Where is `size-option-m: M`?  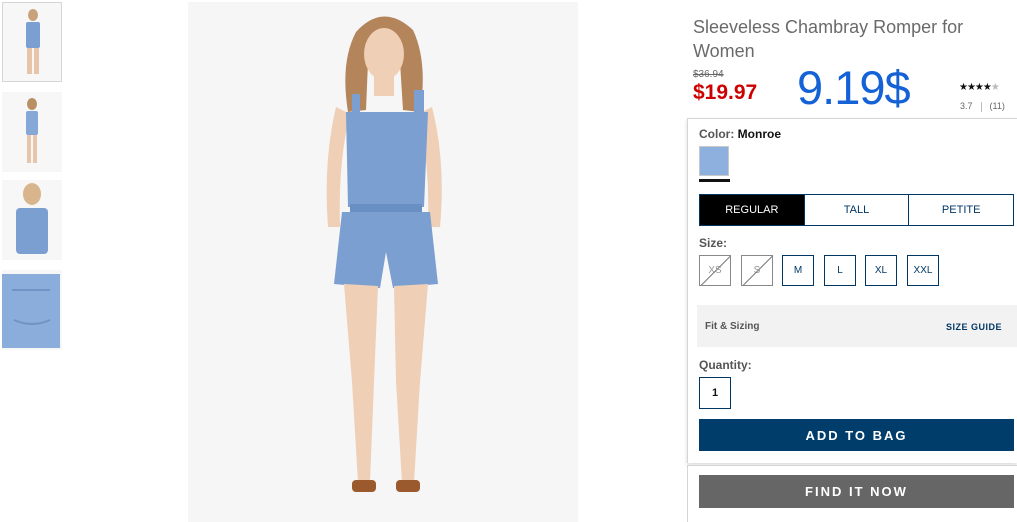
size-option-m: M is located at coordinates (798, 270).